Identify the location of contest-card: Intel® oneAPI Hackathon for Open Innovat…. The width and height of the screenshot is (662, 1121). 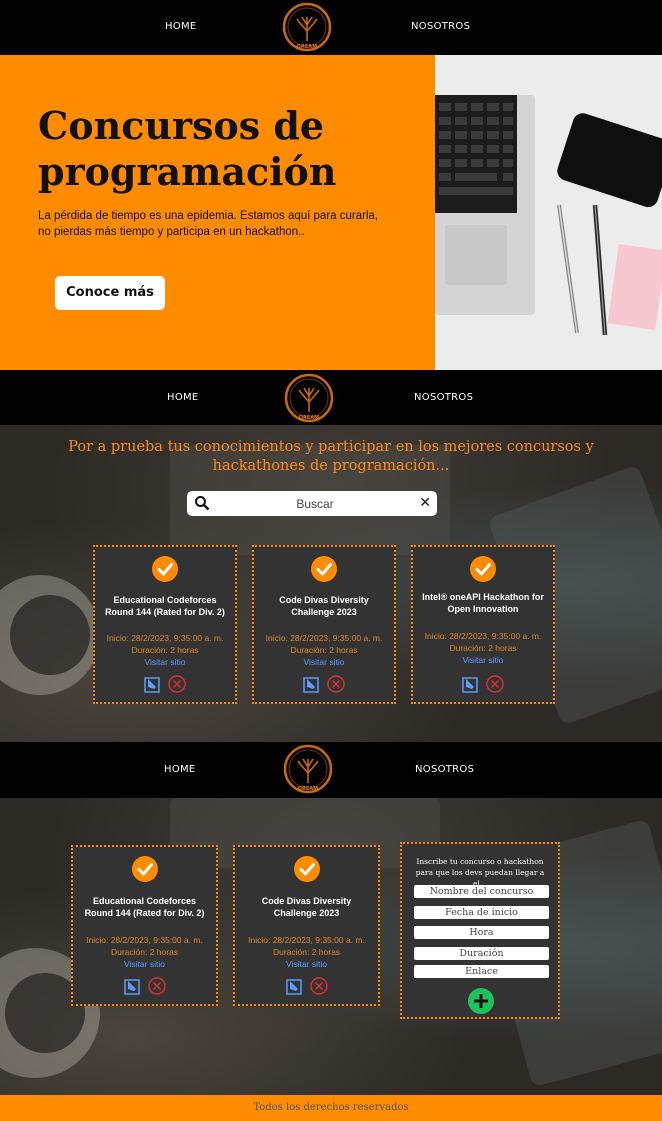
(483, 624).